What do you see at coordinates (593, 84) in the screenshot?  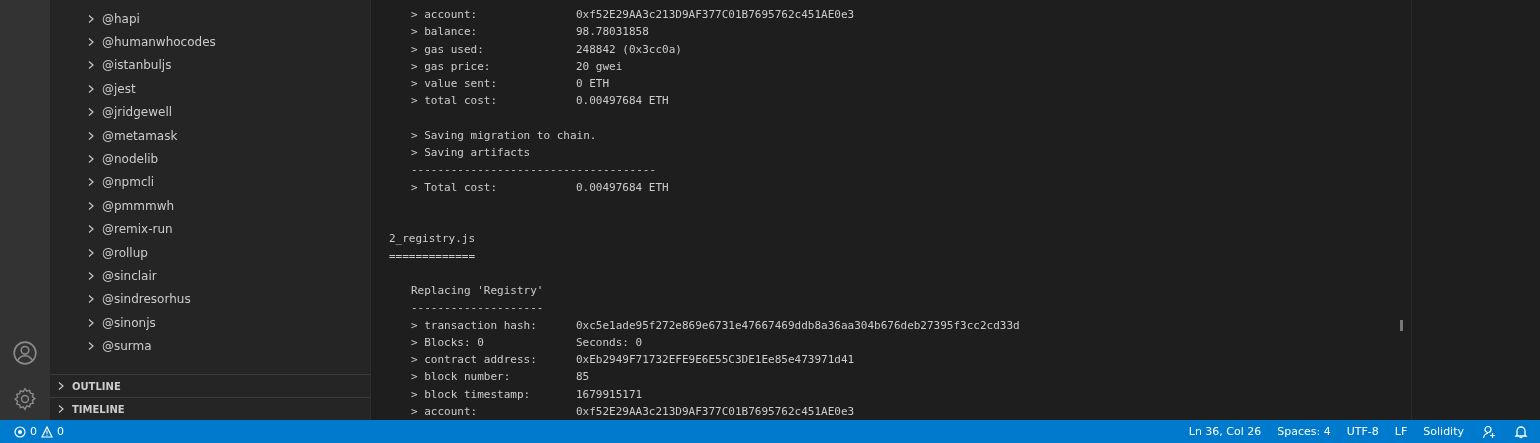 I see `output-value: 0 ETH` at bounding box center [593, 84].